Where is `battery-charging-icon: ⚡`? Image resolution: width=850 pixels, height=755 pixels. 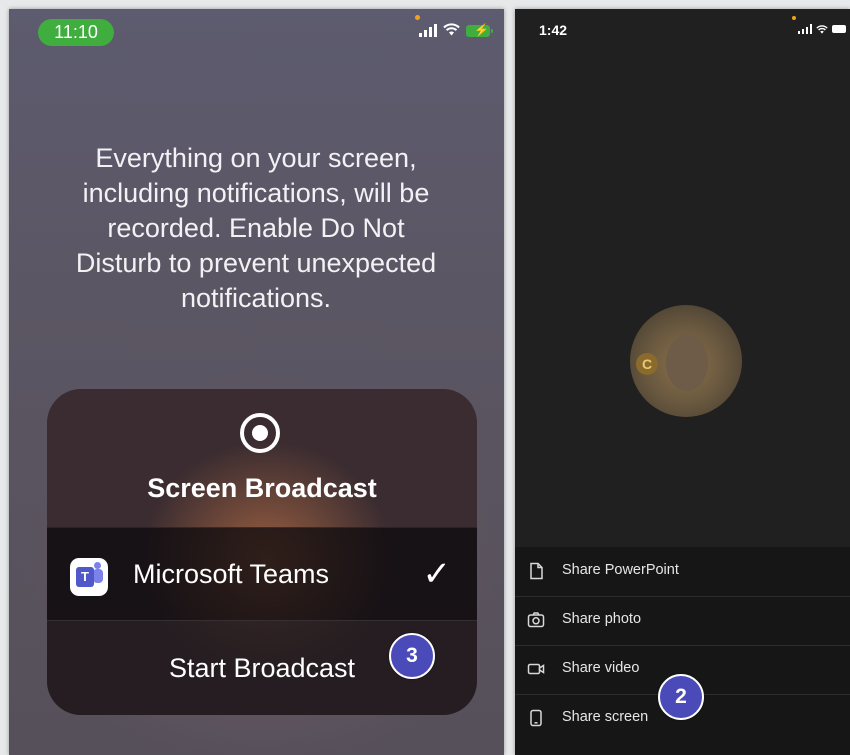
battery-charging-icon: ⚡ is located at coordinates (479, 30).